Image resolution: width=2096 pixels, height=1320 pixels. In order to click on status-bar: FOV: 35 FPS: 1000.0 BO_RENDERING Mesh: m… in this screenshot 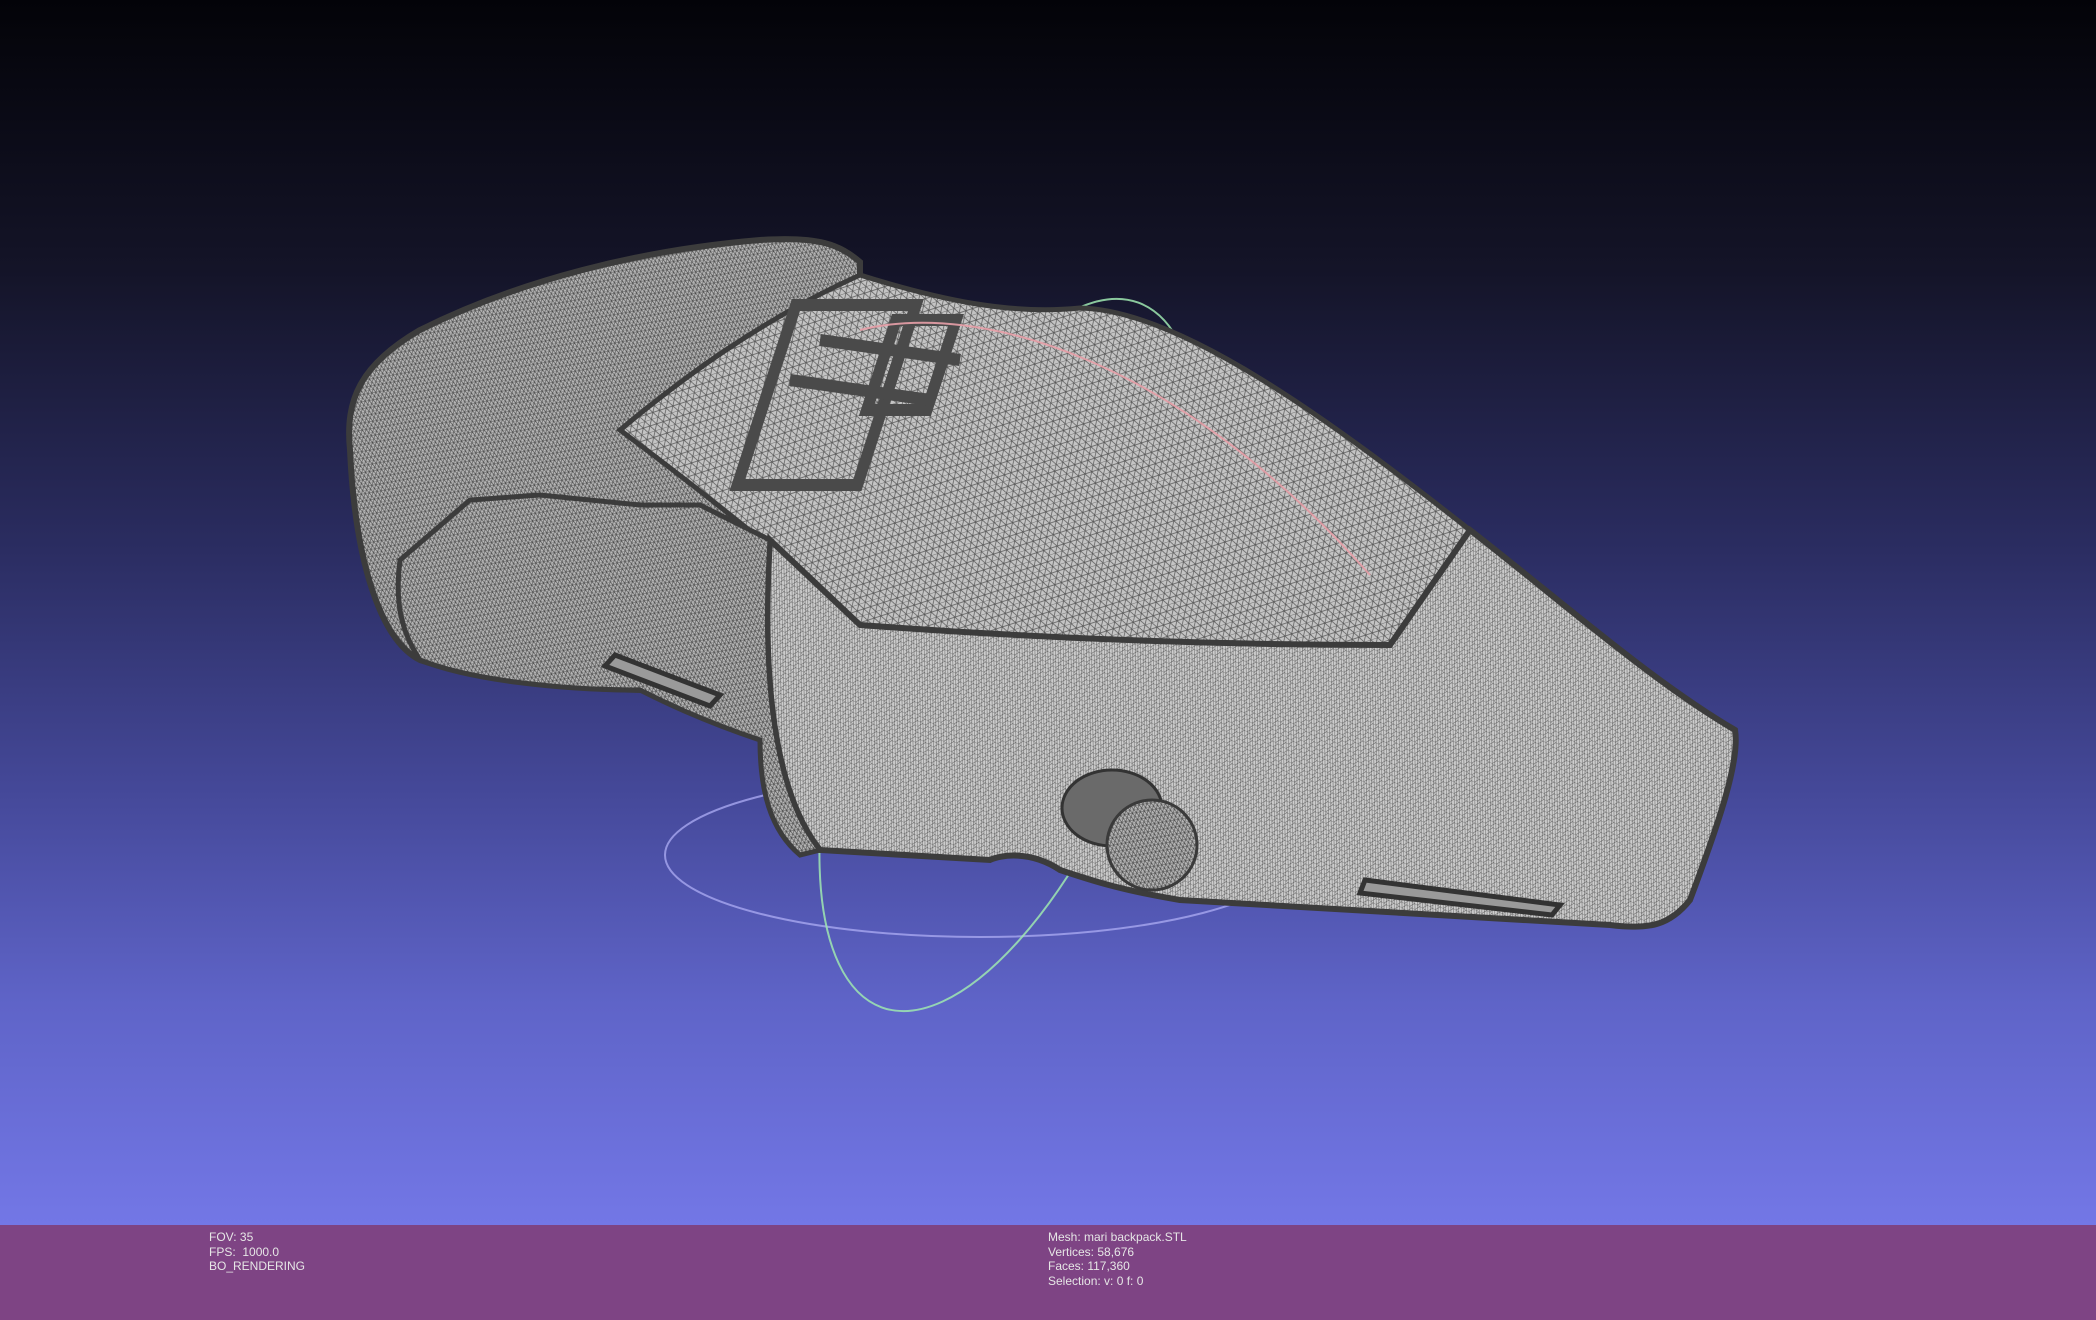, I will do `click(1048, 1272)`.